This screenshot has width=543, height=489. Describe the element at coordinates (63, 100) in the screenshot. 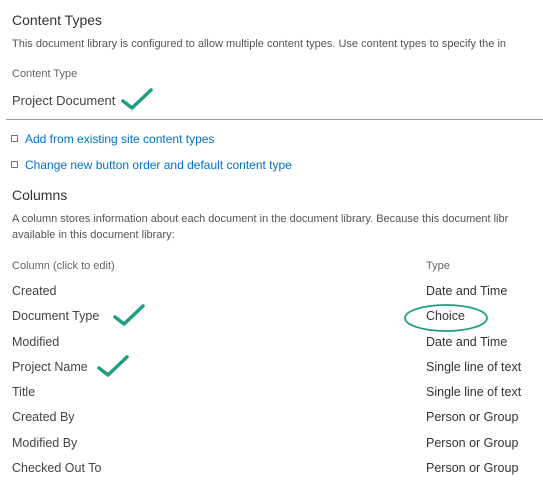

I see `content-type-project-document: Project Document` at that location.